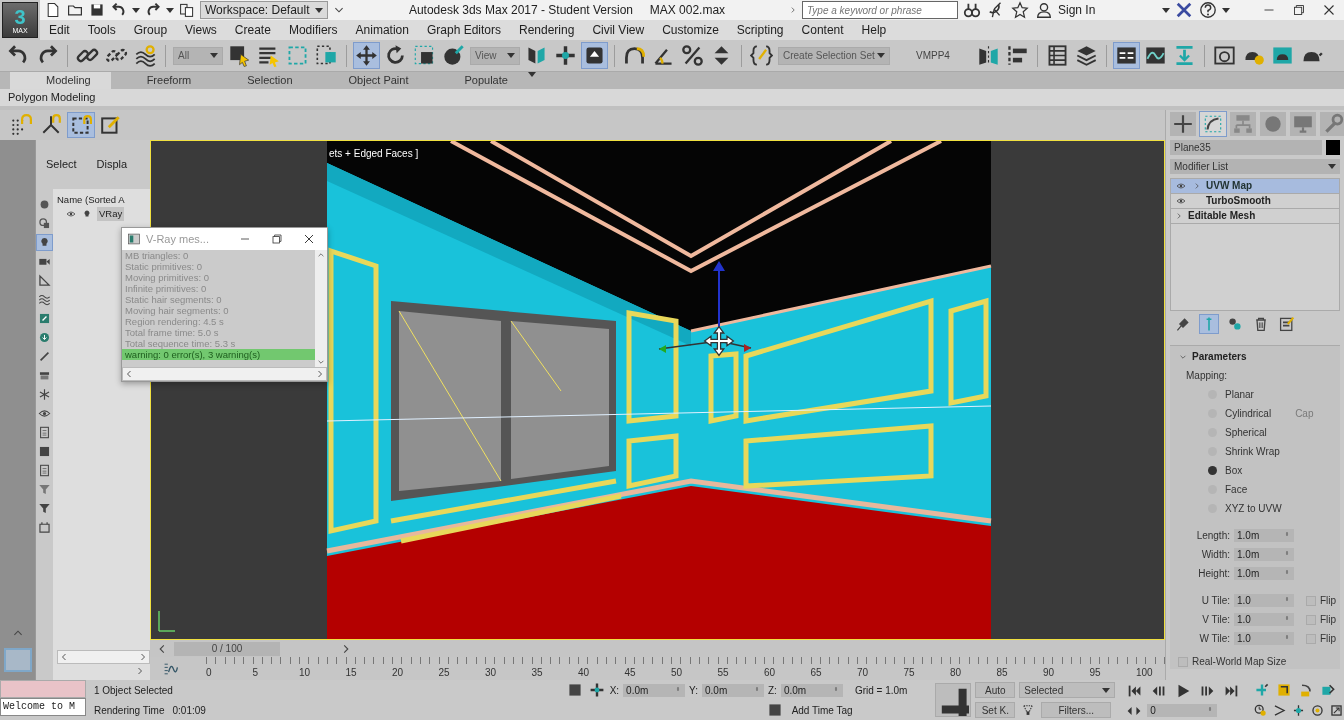 The image size is (1344, 720). What do you see at coordinates (134, 239) in the screenshot?
I see `window-icon` at bounding box center [134, 239].